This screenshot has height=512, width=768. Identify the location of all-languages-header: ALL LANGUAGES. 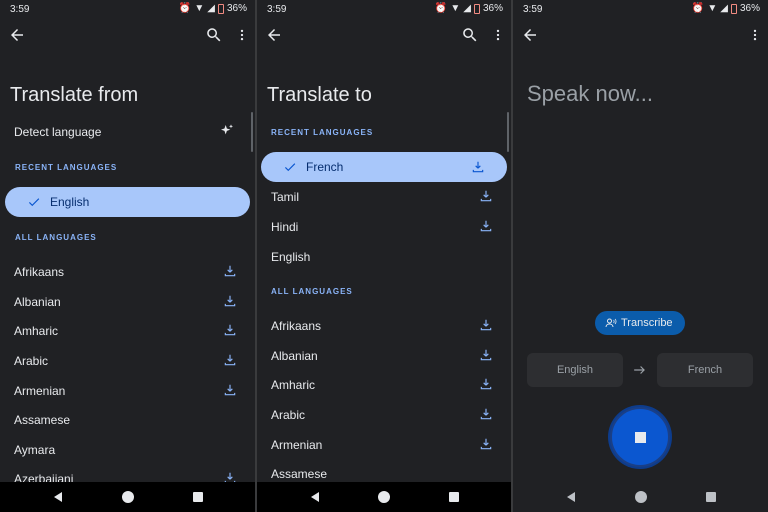
(312, 291).